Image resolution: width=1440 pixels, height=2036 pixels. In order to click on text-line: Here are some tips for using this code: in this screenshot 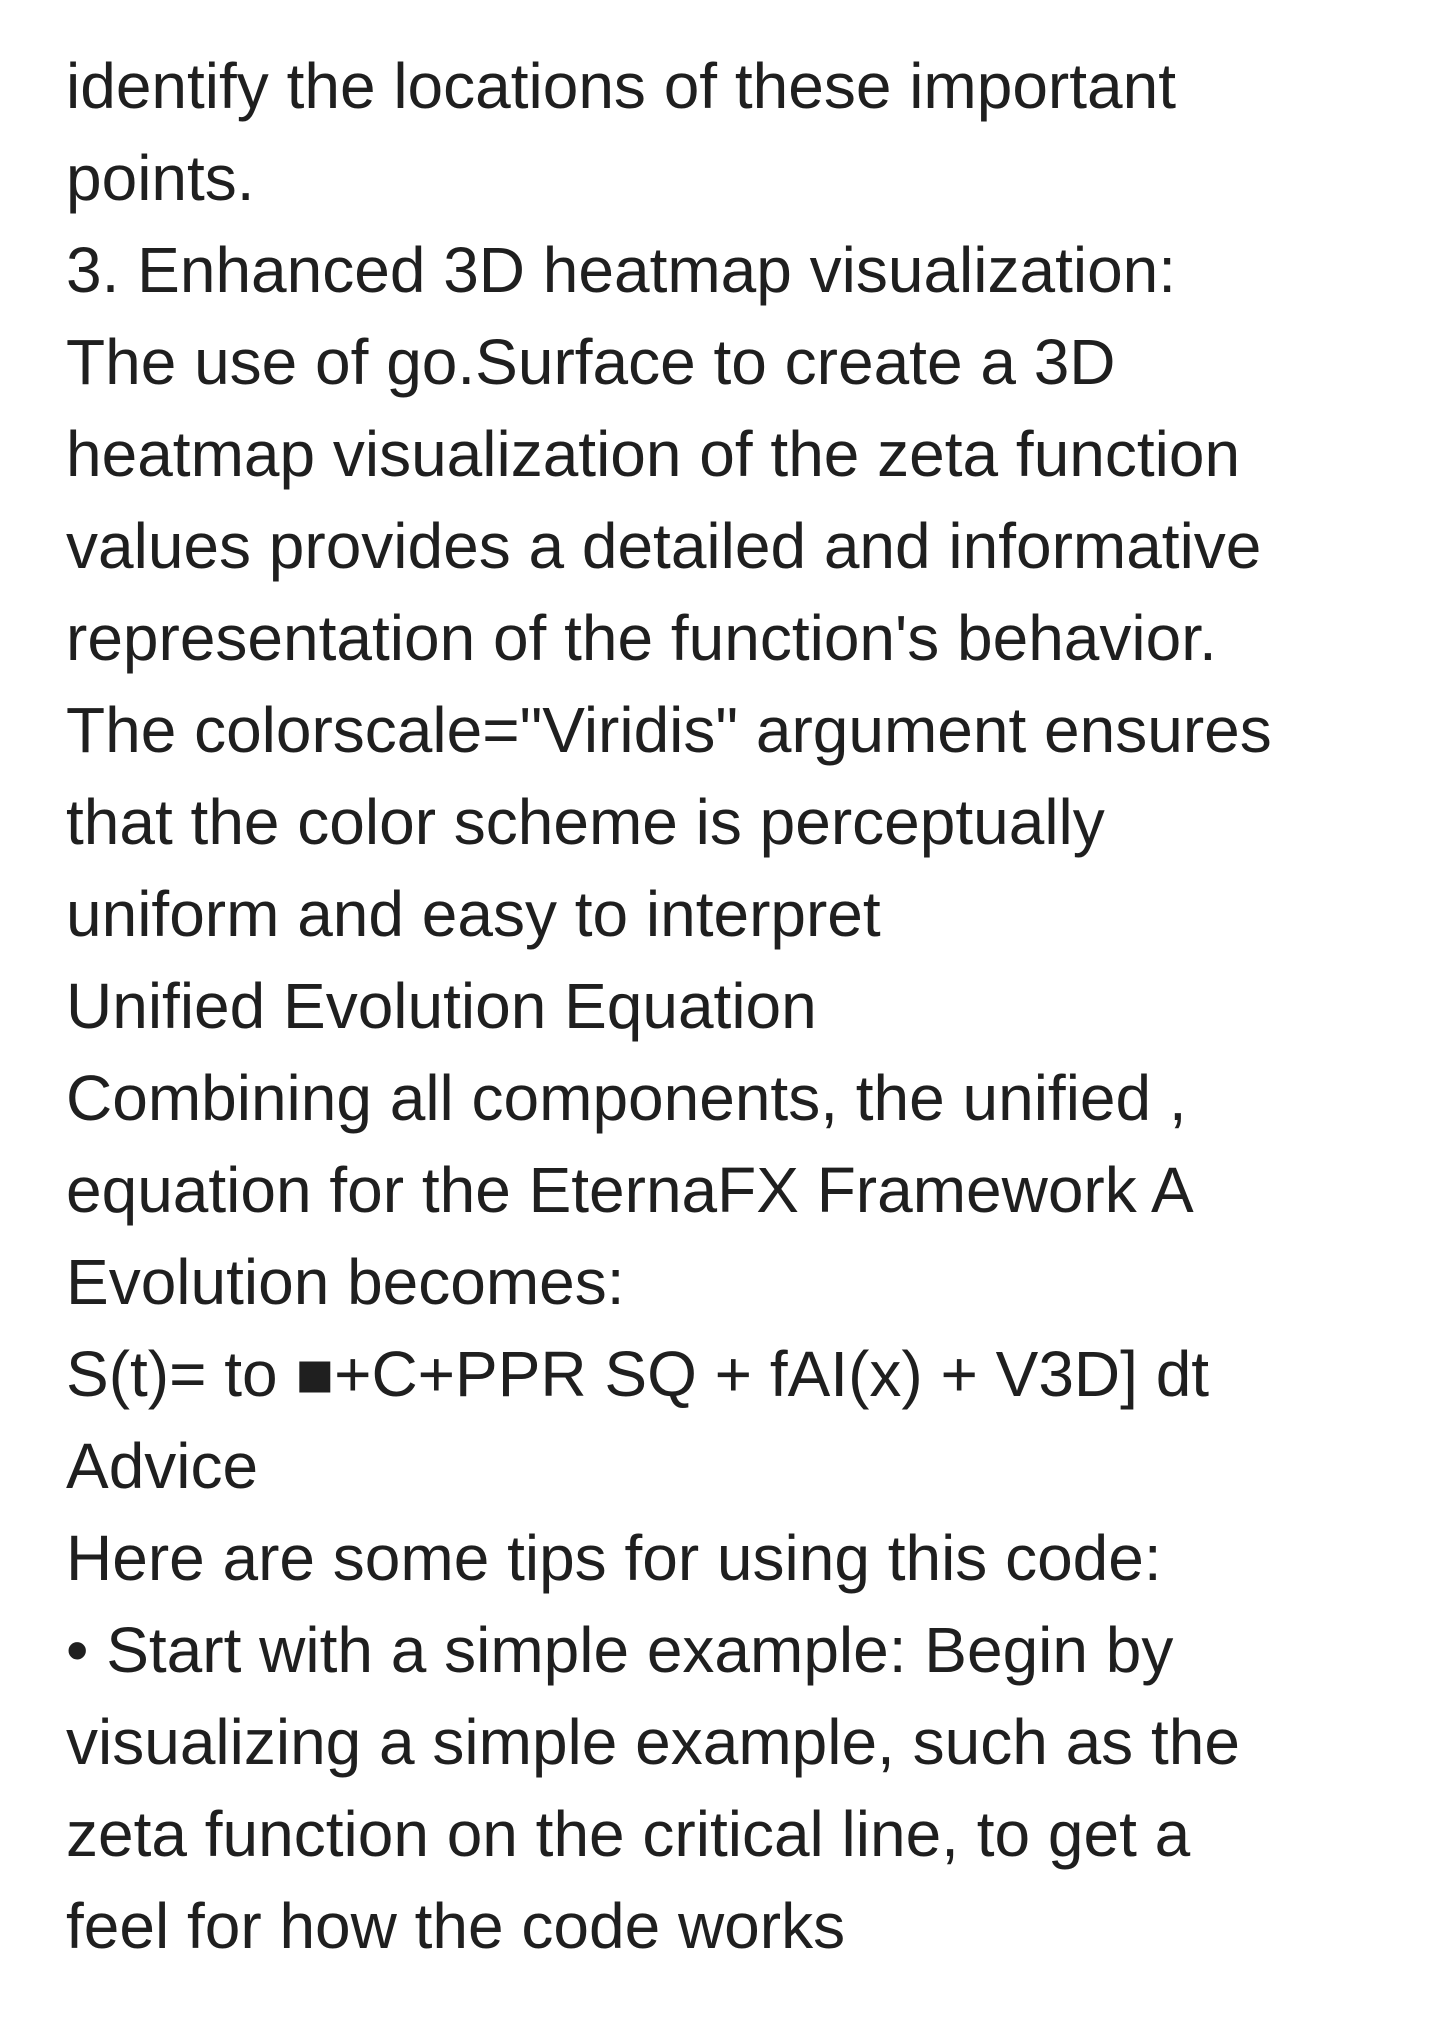, I will do `click(614, 1558)`.